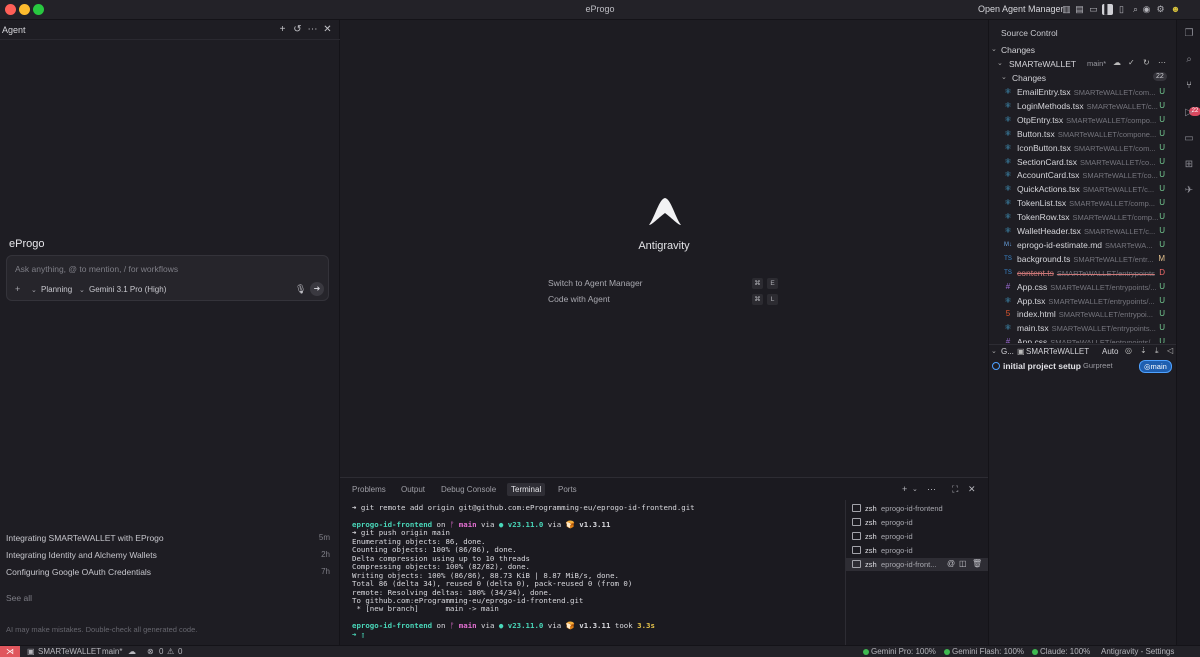 Image resolution: width=1200 pixels, height=657 pixels. What do you see at coordinates (526, 489) in the screenshot?
I see `tab-terminal: Terminal` at bounding box center [526, 489].